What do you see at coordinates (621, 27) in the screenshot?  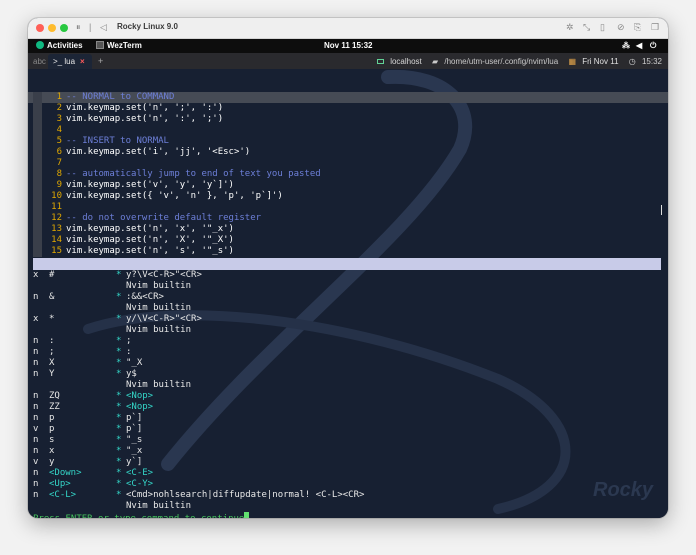 I see `share-icon: ⊘` at bounding box center [621, 27].